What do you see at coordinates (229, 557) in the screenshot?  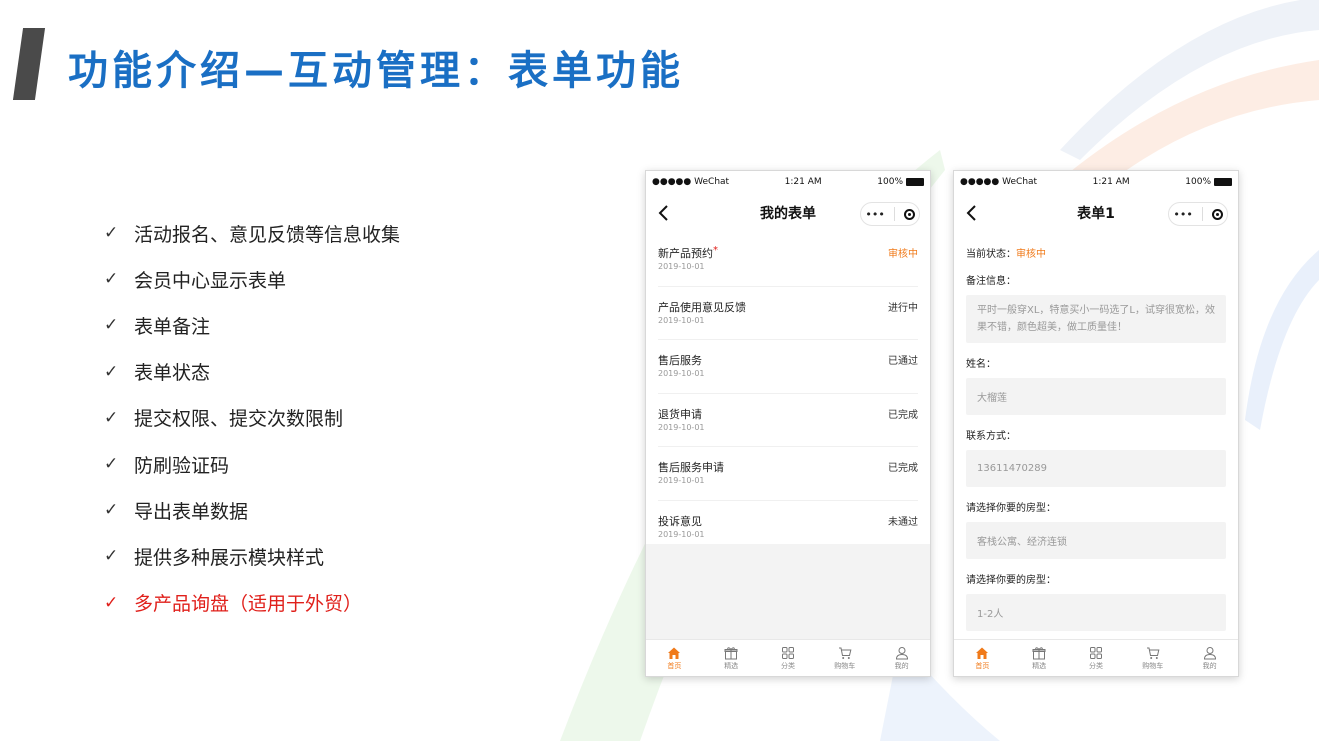 I see `feature-text: 提供多种展示模块样式` at bounding box center [229, 557].